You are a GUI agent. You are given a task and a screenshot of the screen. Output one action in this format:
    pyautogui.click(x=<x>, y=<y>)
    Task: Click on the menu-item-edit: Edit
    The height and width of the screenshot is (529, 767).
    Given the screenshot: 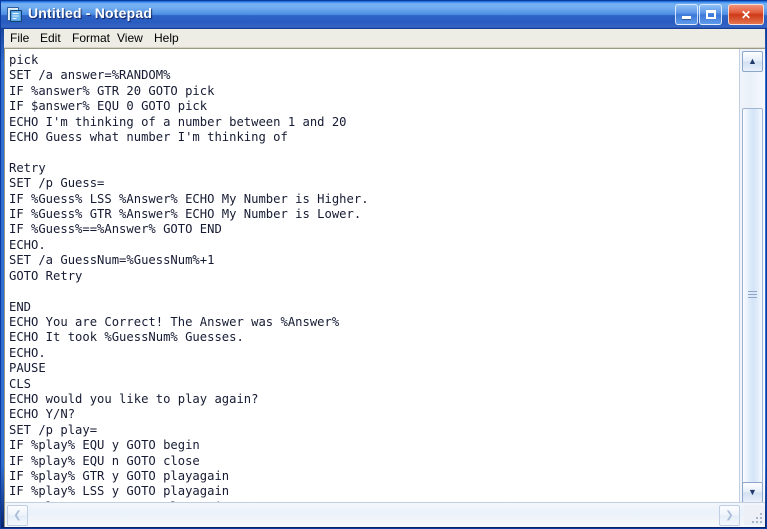 What is the action you would take?
    pyautogui.click(x=50, y=38)
    